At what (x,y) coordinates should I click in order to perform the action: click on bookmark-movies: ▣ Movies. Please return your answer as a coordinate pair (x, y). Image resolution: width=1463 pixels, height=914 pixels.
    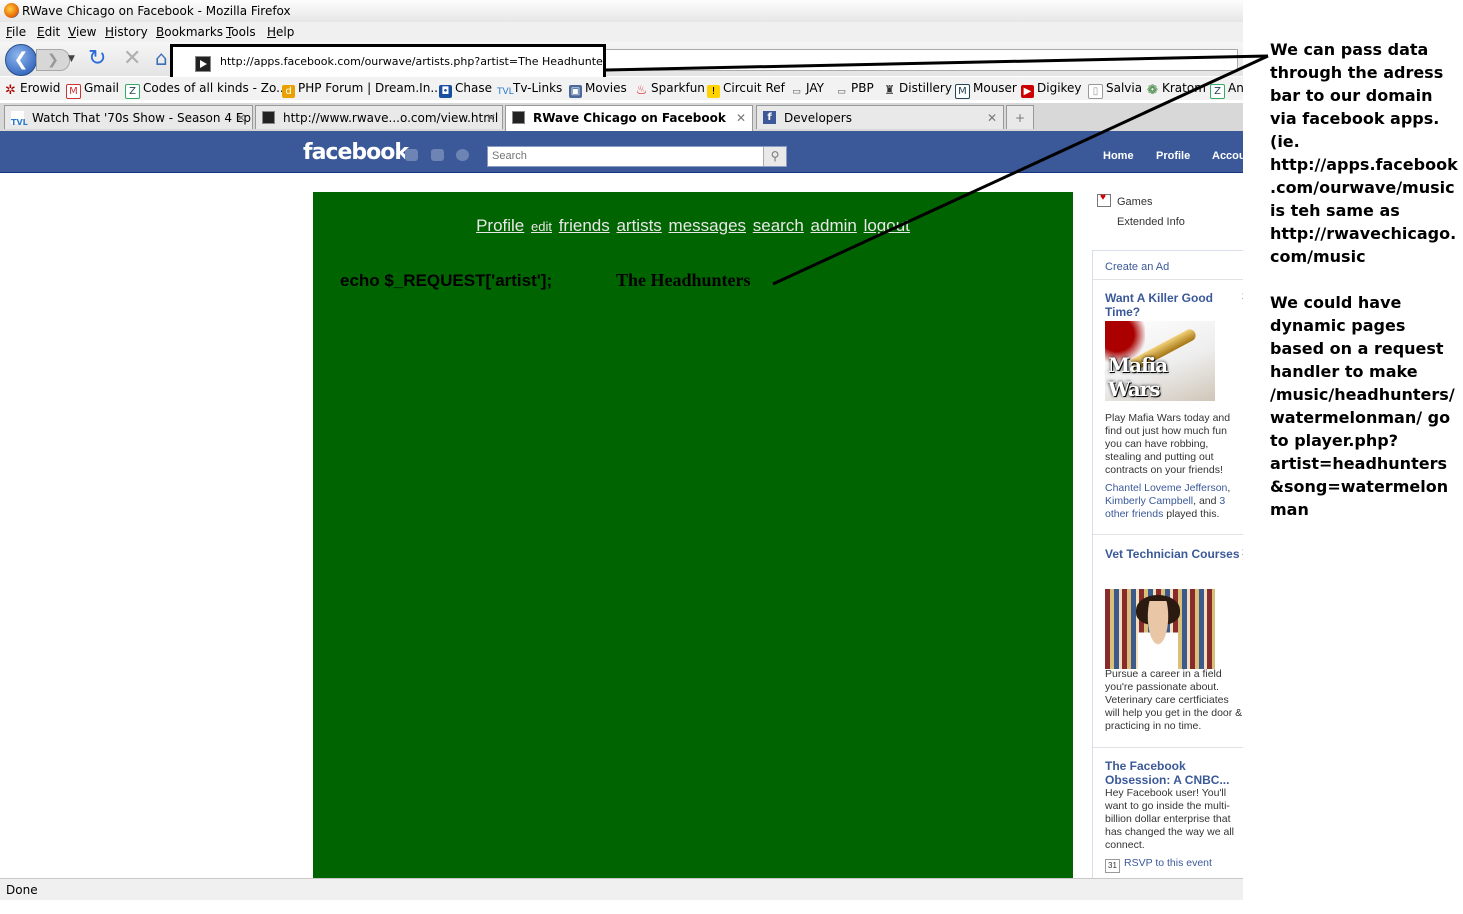
    Looking at the image, I should click on (598, 88).